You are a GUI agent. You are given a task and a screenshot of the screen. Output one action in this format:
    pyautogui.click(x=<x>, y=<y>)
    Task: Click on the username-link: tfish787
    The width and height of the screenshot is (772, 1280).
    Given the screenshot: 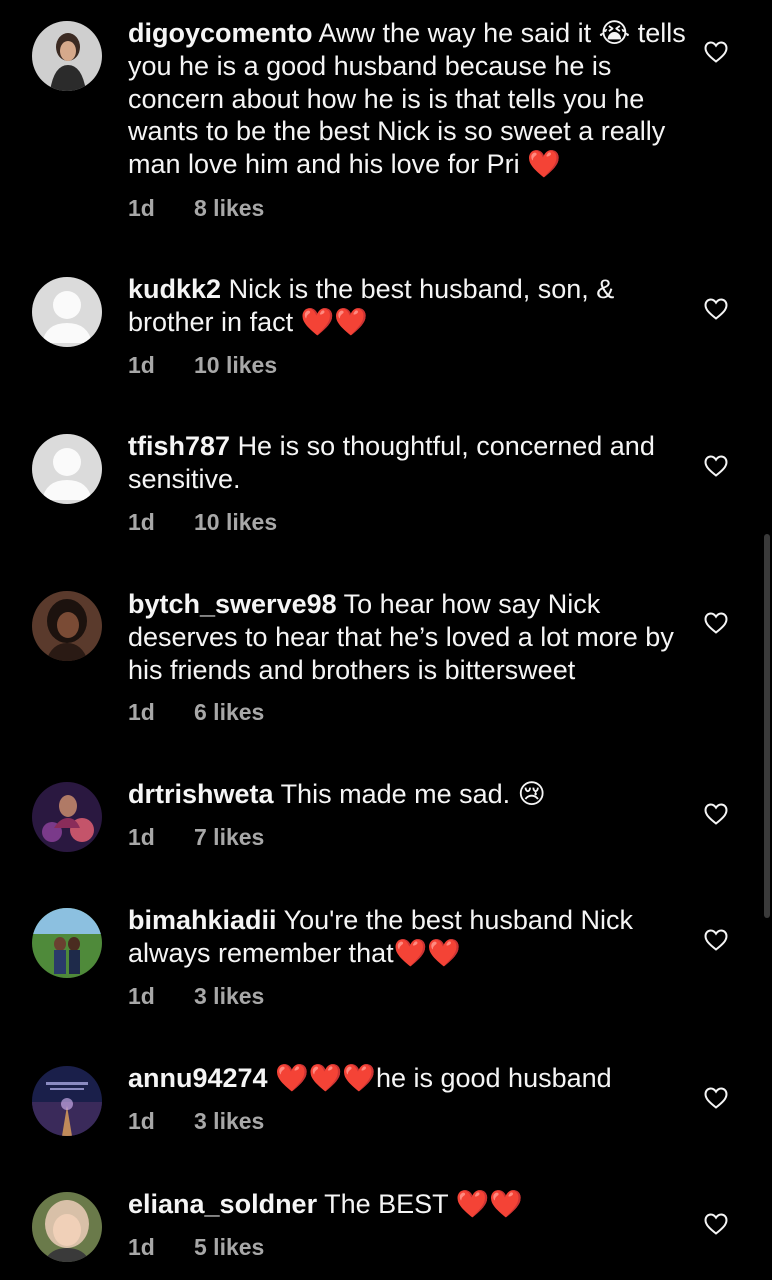 What is the action you would take?
    pyautogui.click(x=179, y=446)
    